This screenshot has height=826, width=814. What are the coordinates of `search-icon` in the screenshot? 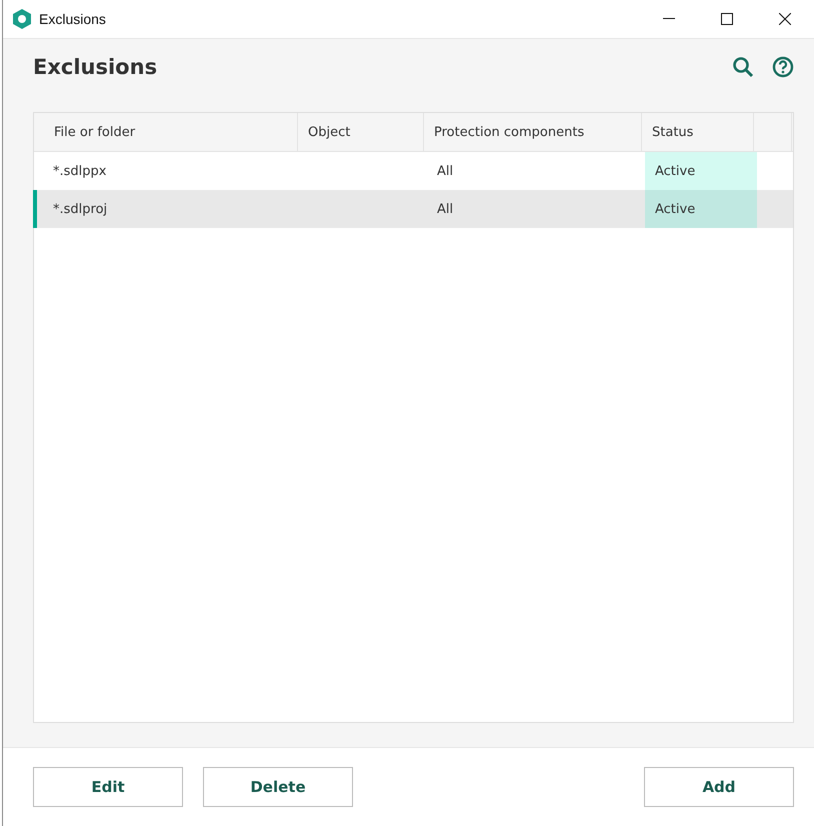 It's located at (743, 67).